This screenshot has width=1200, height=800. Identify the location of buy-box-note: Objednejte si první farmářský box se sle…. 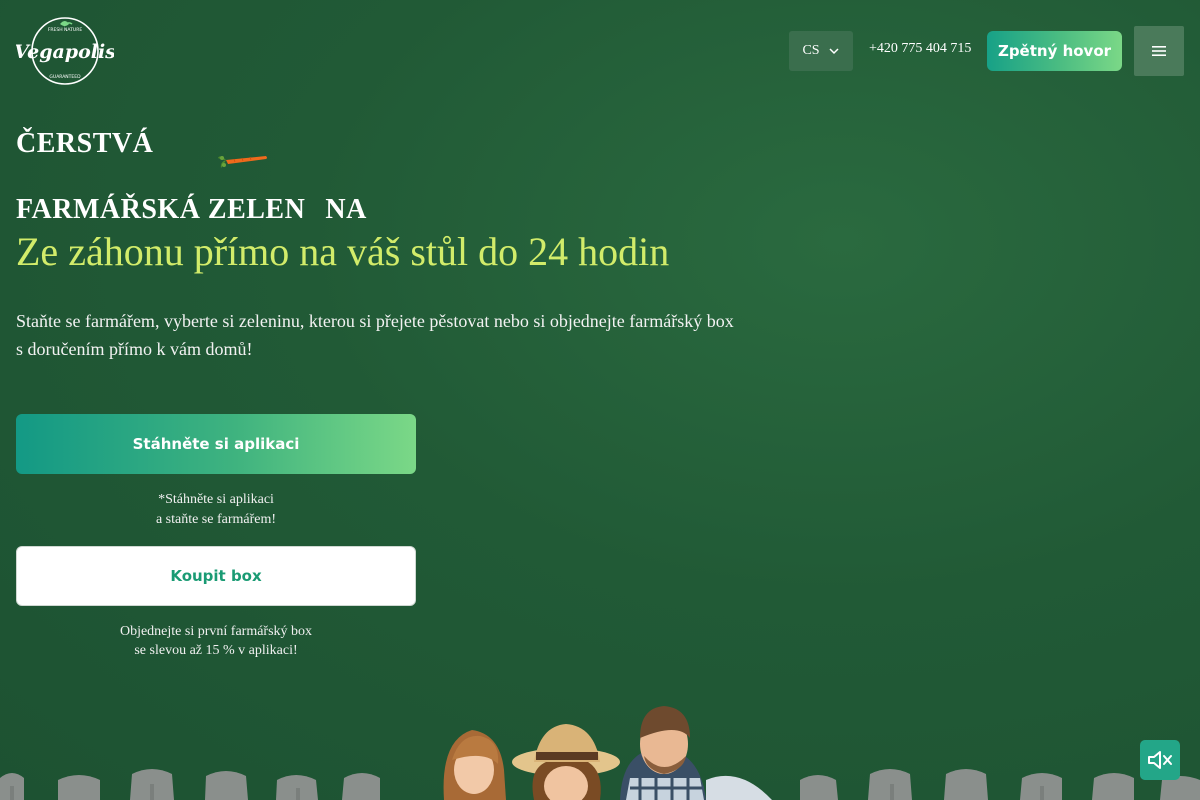
(216, 641).